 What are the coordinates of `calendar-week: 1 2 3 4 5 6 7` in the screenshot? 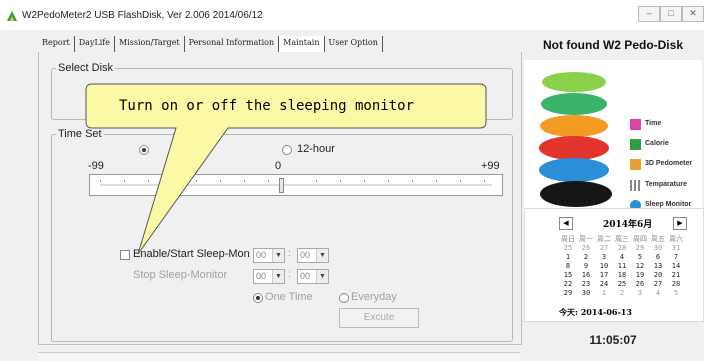 It's located at (624, 257).